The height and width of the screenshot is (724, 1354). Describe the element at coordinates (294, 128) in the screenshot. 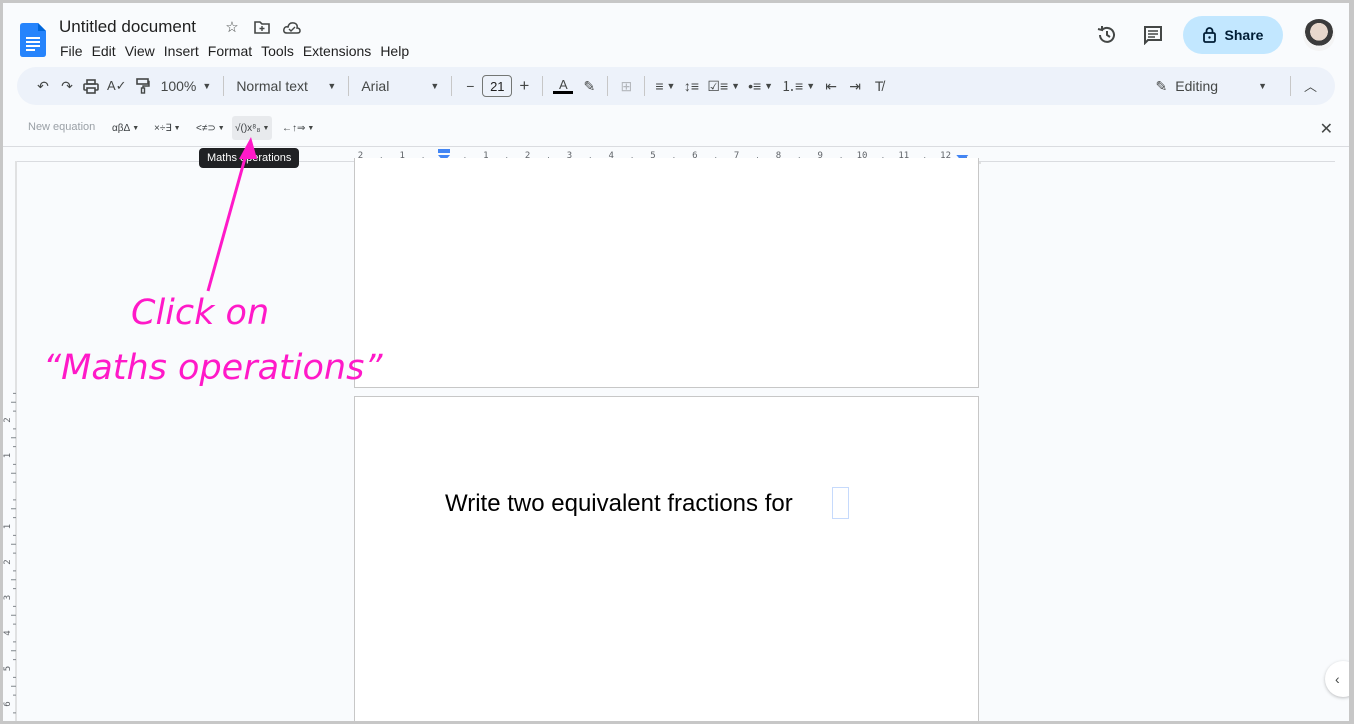

I see `arrows-label: ←↑⇒` at that location.